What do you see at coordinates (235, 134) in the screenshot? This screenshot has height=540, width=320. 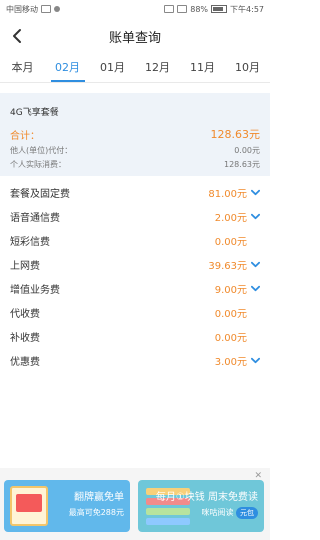 I see `total-value: 128.63元` at bounding box center [235, 134].